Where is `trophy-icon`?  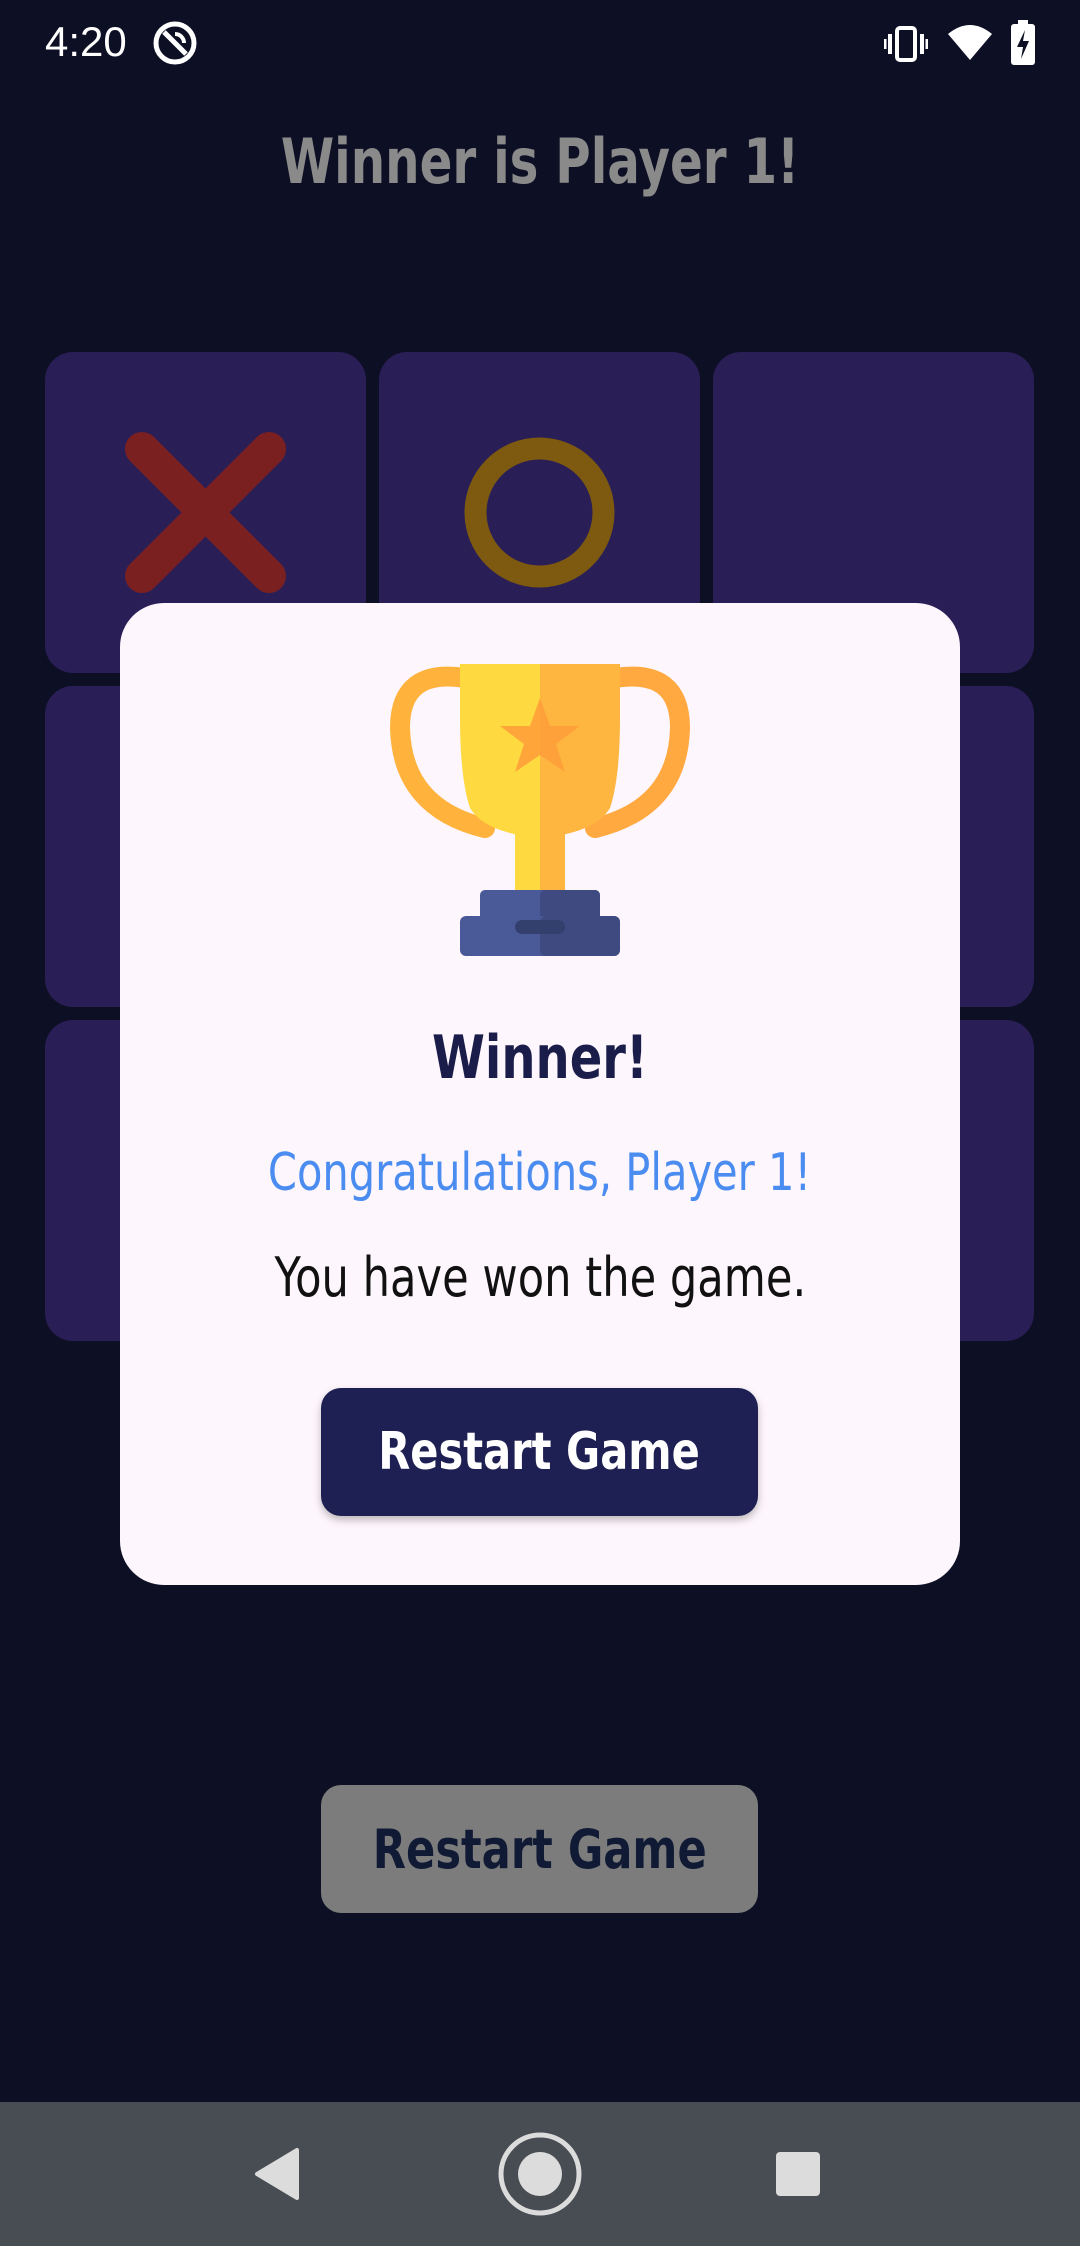 trophy-icon is located at coordinates (540, 815).